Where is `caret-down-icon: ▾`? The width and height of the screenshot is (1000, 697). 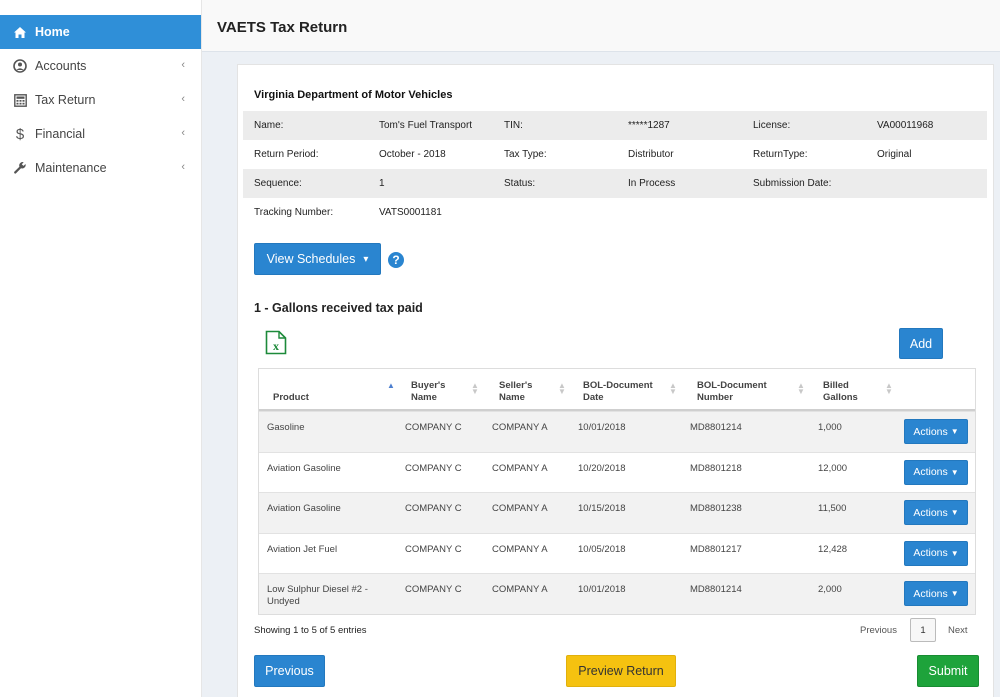
caret-down-icon: ▾ is located at coordinates (366, 259).